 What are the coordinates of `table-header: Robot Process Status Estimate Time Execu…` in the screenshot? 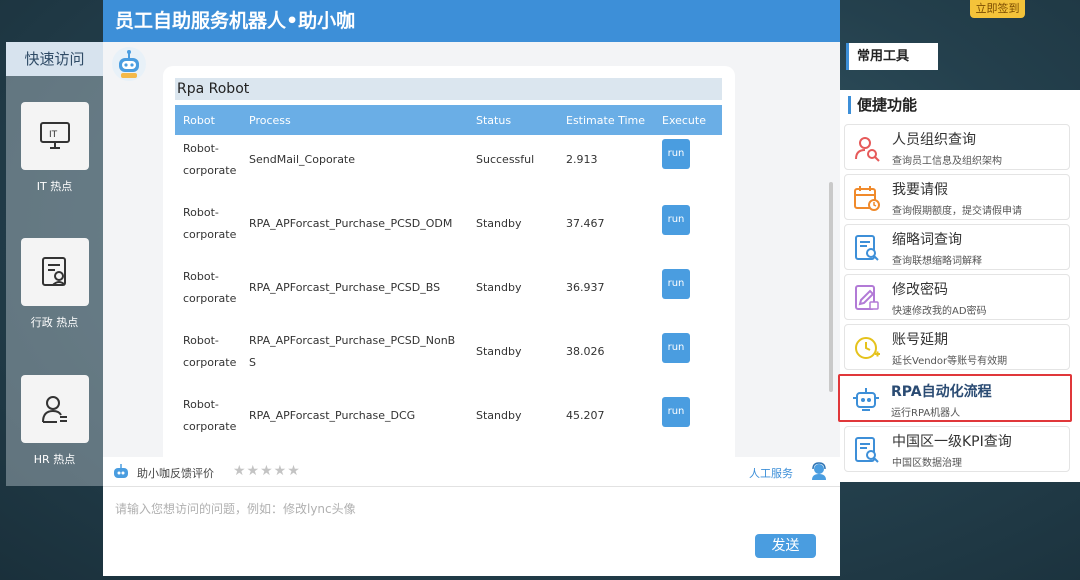 It's located at (448, 120).